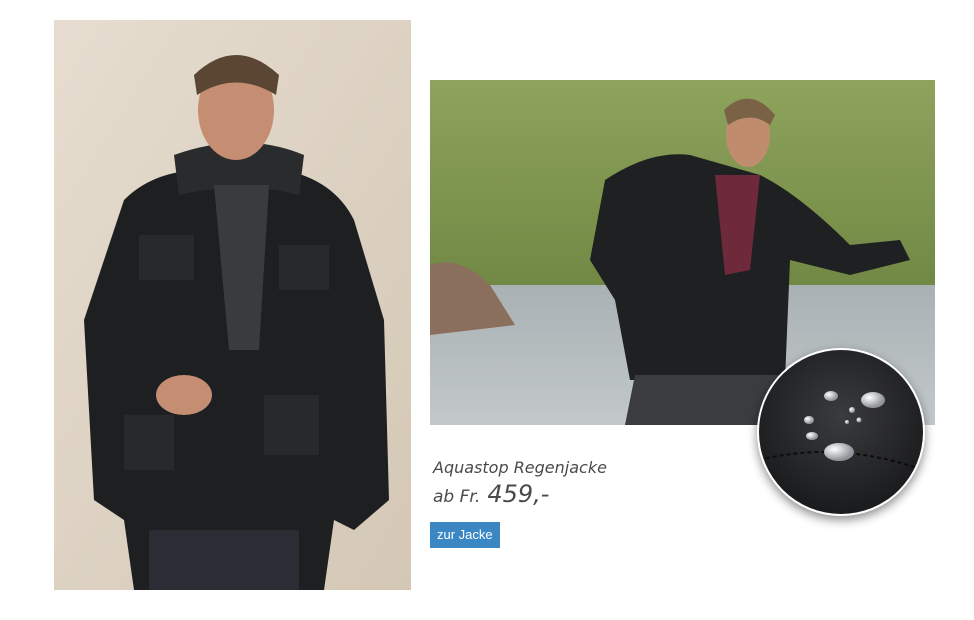 The image size is (974, 620). Describe the element at coordinates (518, 494) in the screenshot. I see `price-value: 459,-` at that location.